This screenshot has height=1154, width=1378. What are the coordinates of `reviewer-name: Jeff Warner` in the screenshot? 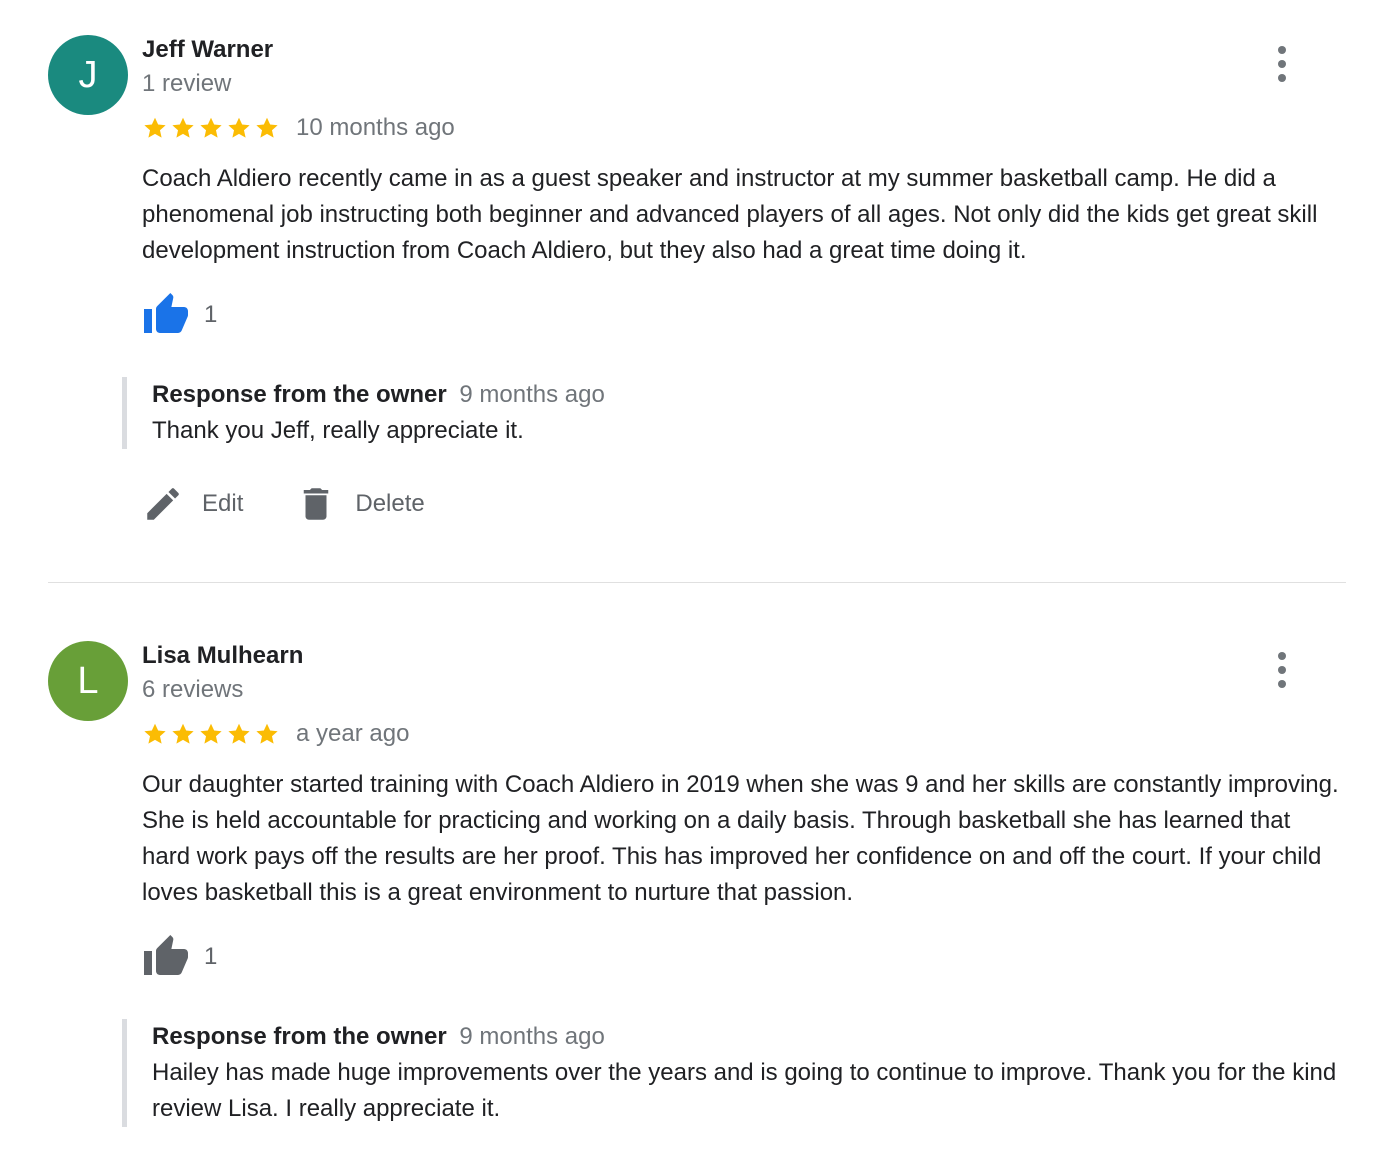 It's located at (207, 50).